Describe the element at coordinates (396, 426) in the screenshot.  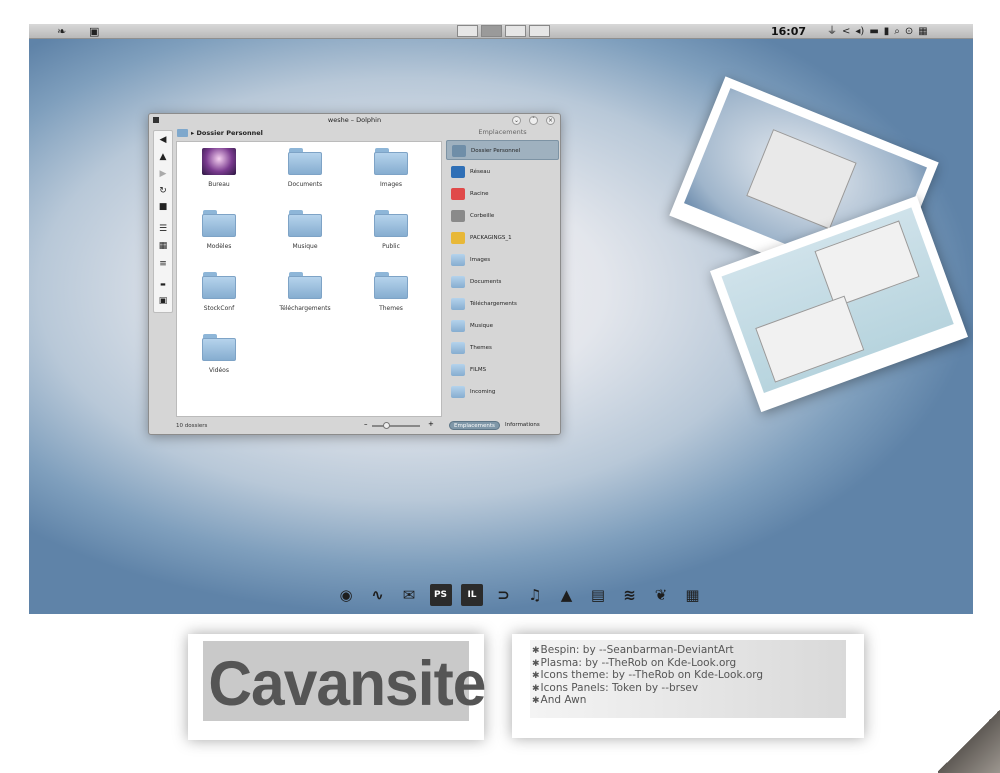
I see `zoom-track` at that location.